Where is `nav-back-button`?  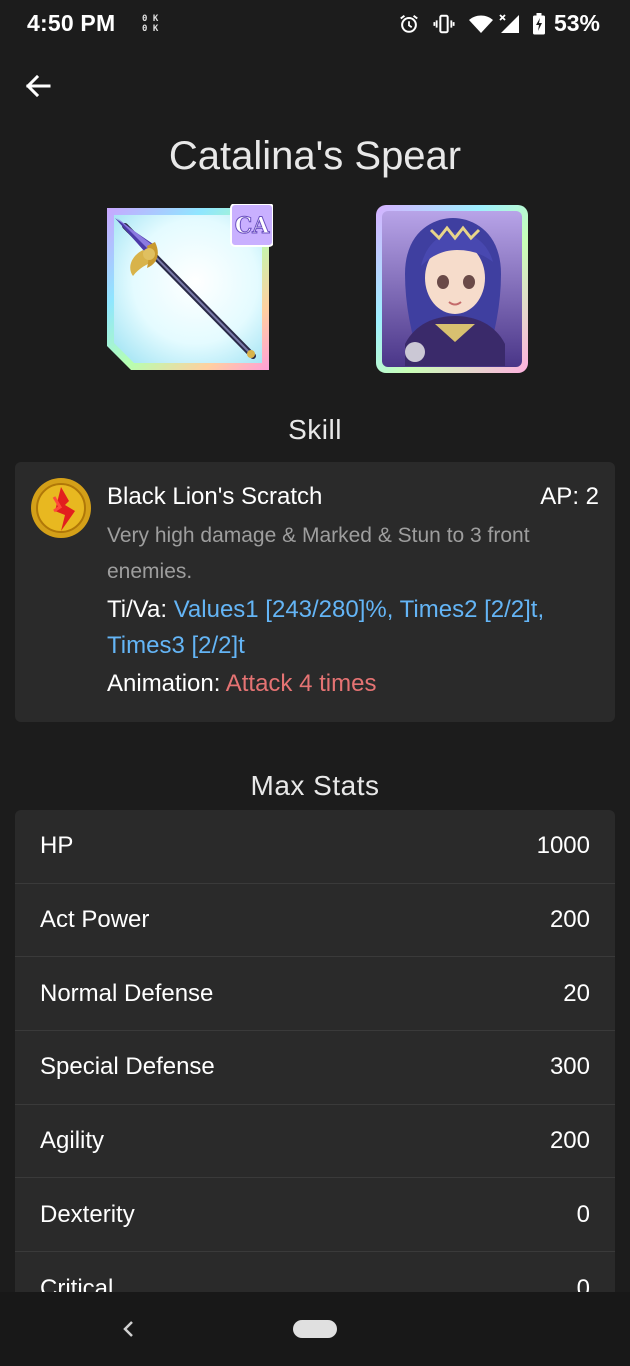
nav-back-button is located at coordinates (129, 1329).